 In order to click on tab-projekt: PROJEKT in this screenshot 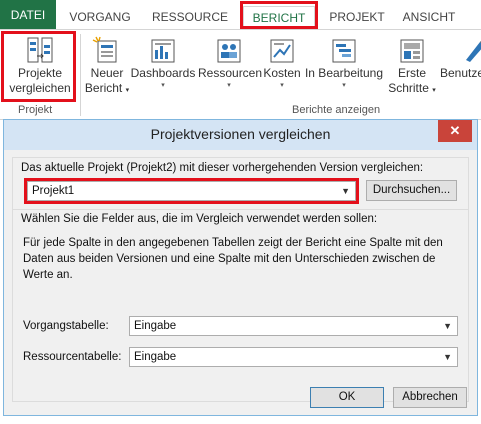, I will do `click(357, 17)`.